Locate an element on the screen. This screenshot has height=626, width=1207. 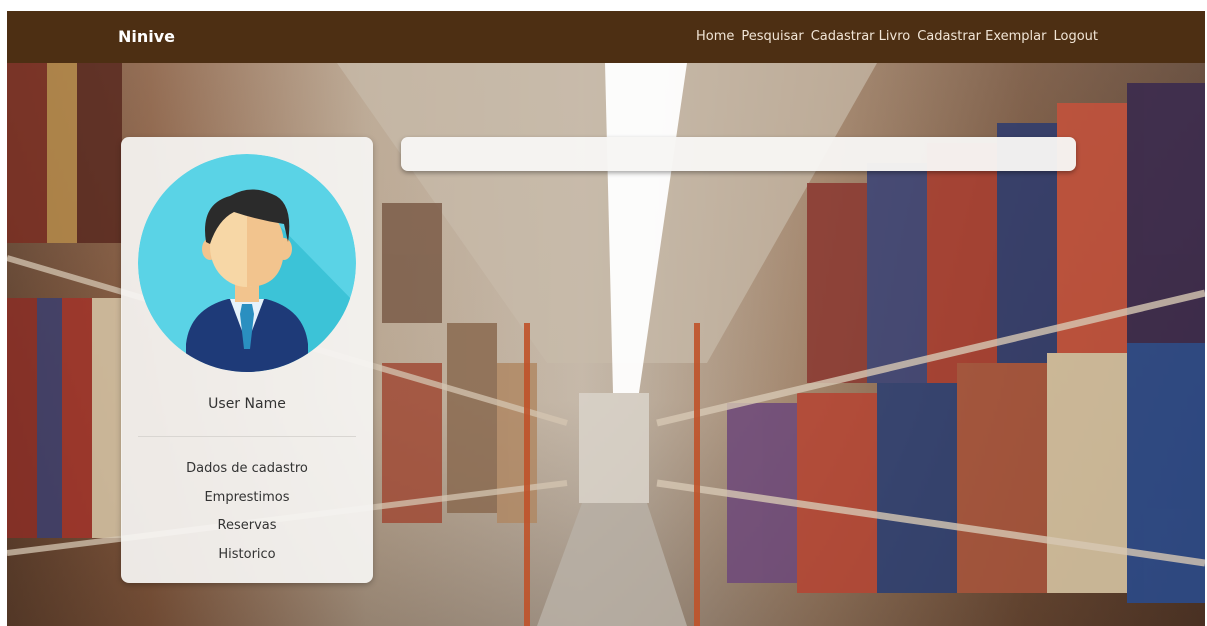
user-avatar-icon is located at coordinates (247, 263).